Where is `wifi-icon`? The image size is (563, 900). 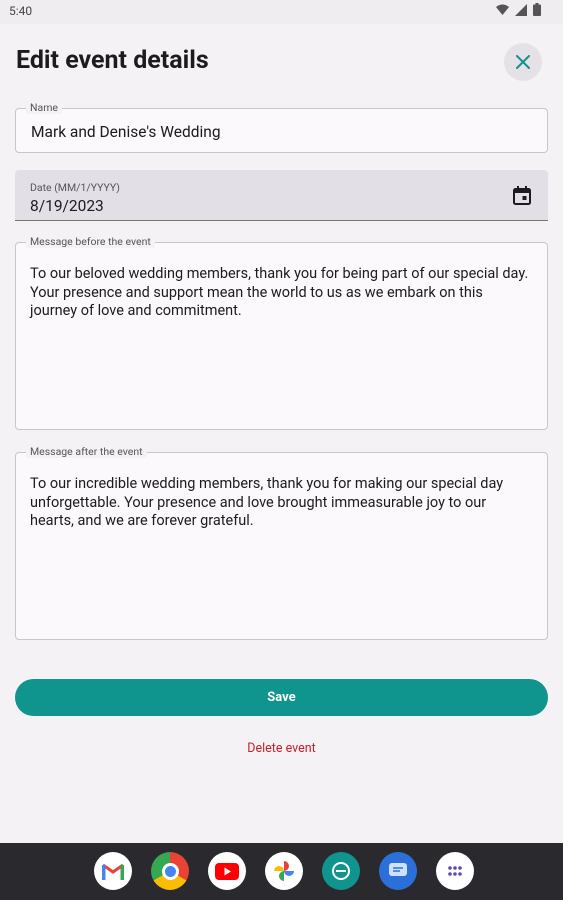
wifi-icon is located at coordinates (502, 9).